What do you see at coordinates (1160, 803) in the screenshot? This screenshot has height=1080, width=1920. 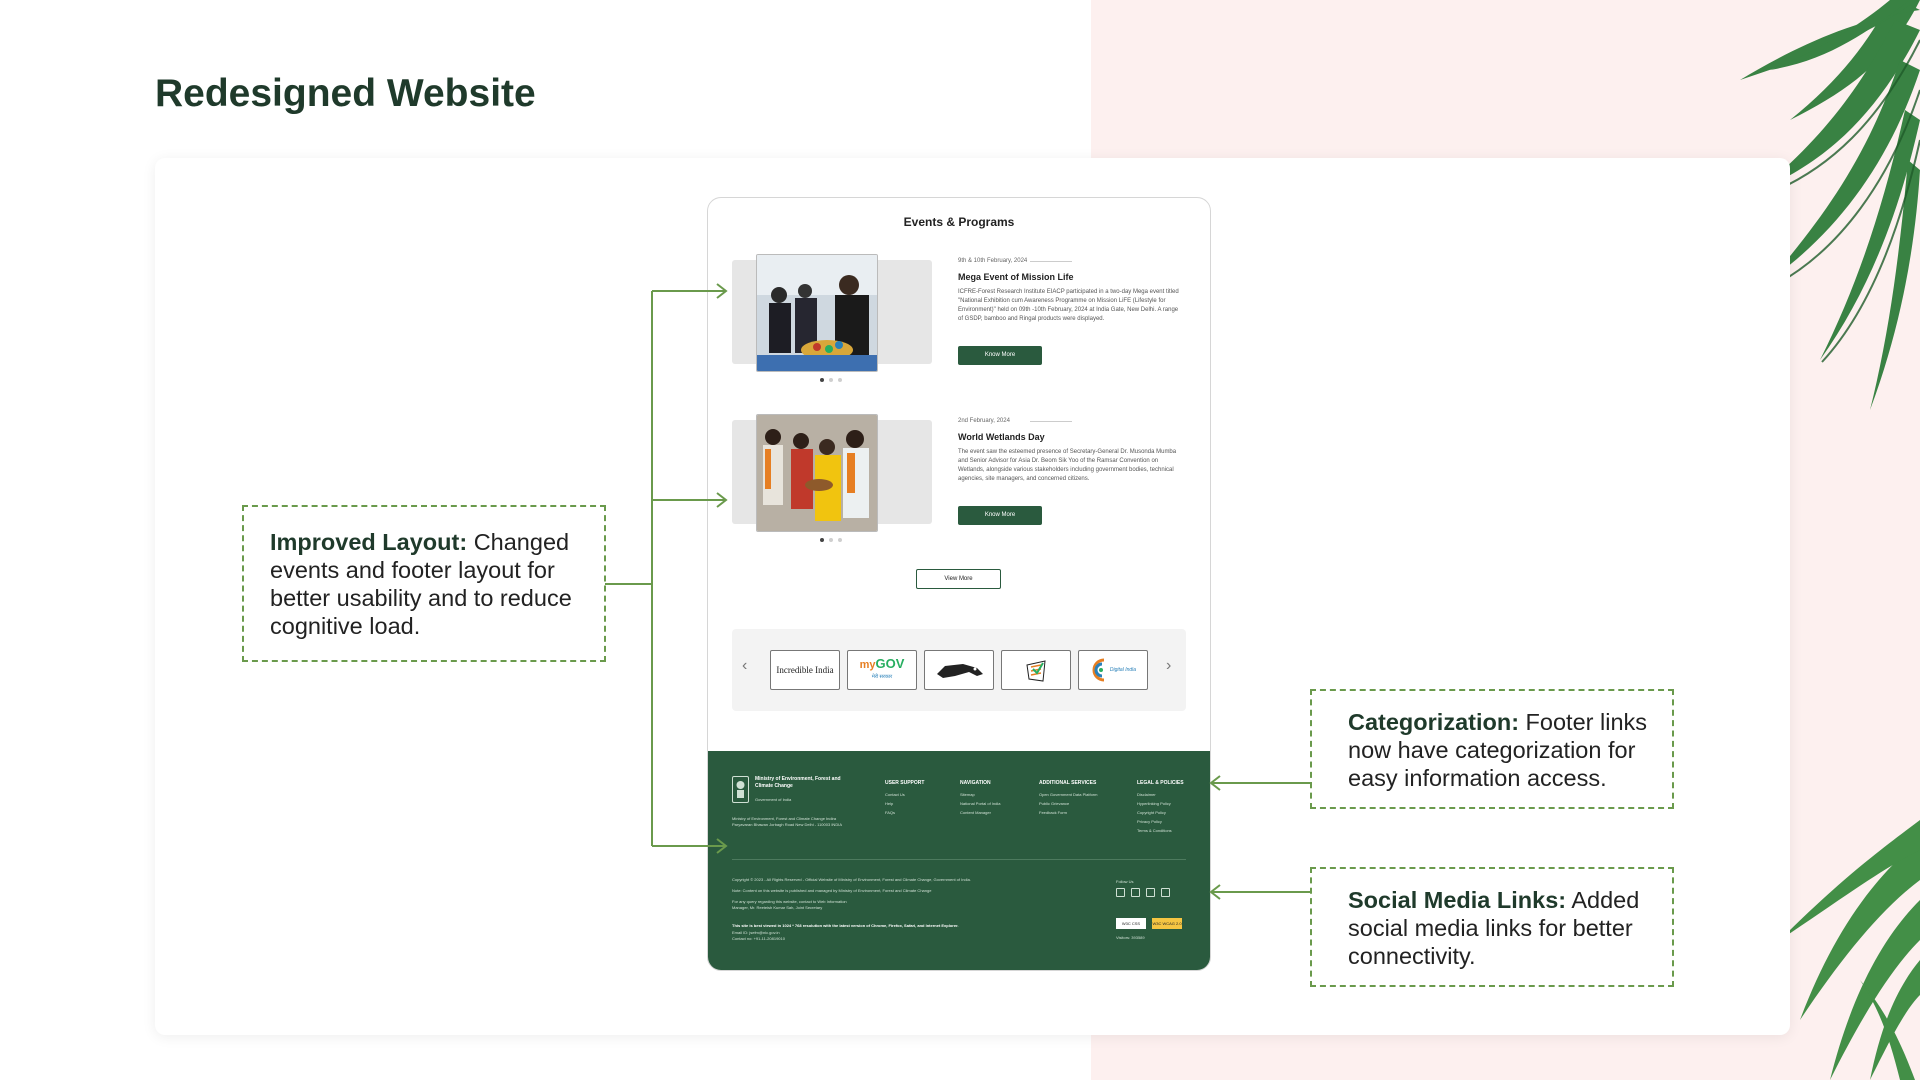 I see `footer-link: Hyperlinking Policy` at bounding box center [1160, 803].